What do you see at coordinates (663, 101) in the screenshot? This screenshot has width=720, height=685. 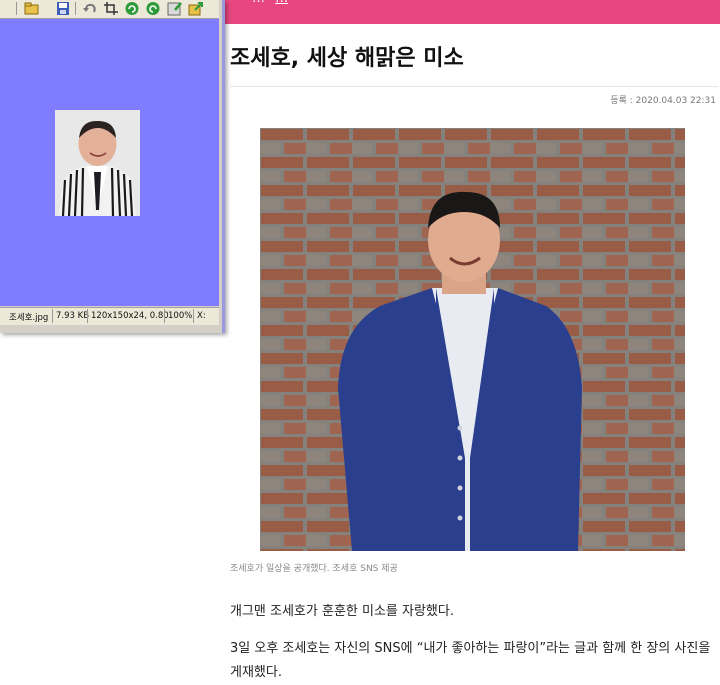 I see `article-dateline: 등록 : 2020.04.03 22:31` at bounding box center [663, 101].